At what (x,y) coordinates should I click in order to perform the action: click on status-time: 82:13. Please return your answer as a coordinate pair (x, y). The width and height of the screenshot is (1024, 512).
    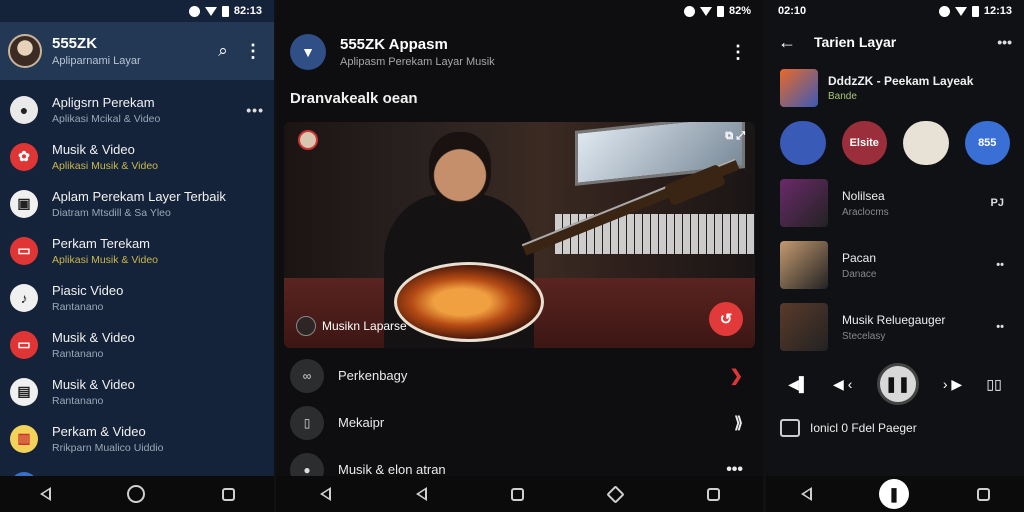
    Looking at the image, I should click on (247, 11).